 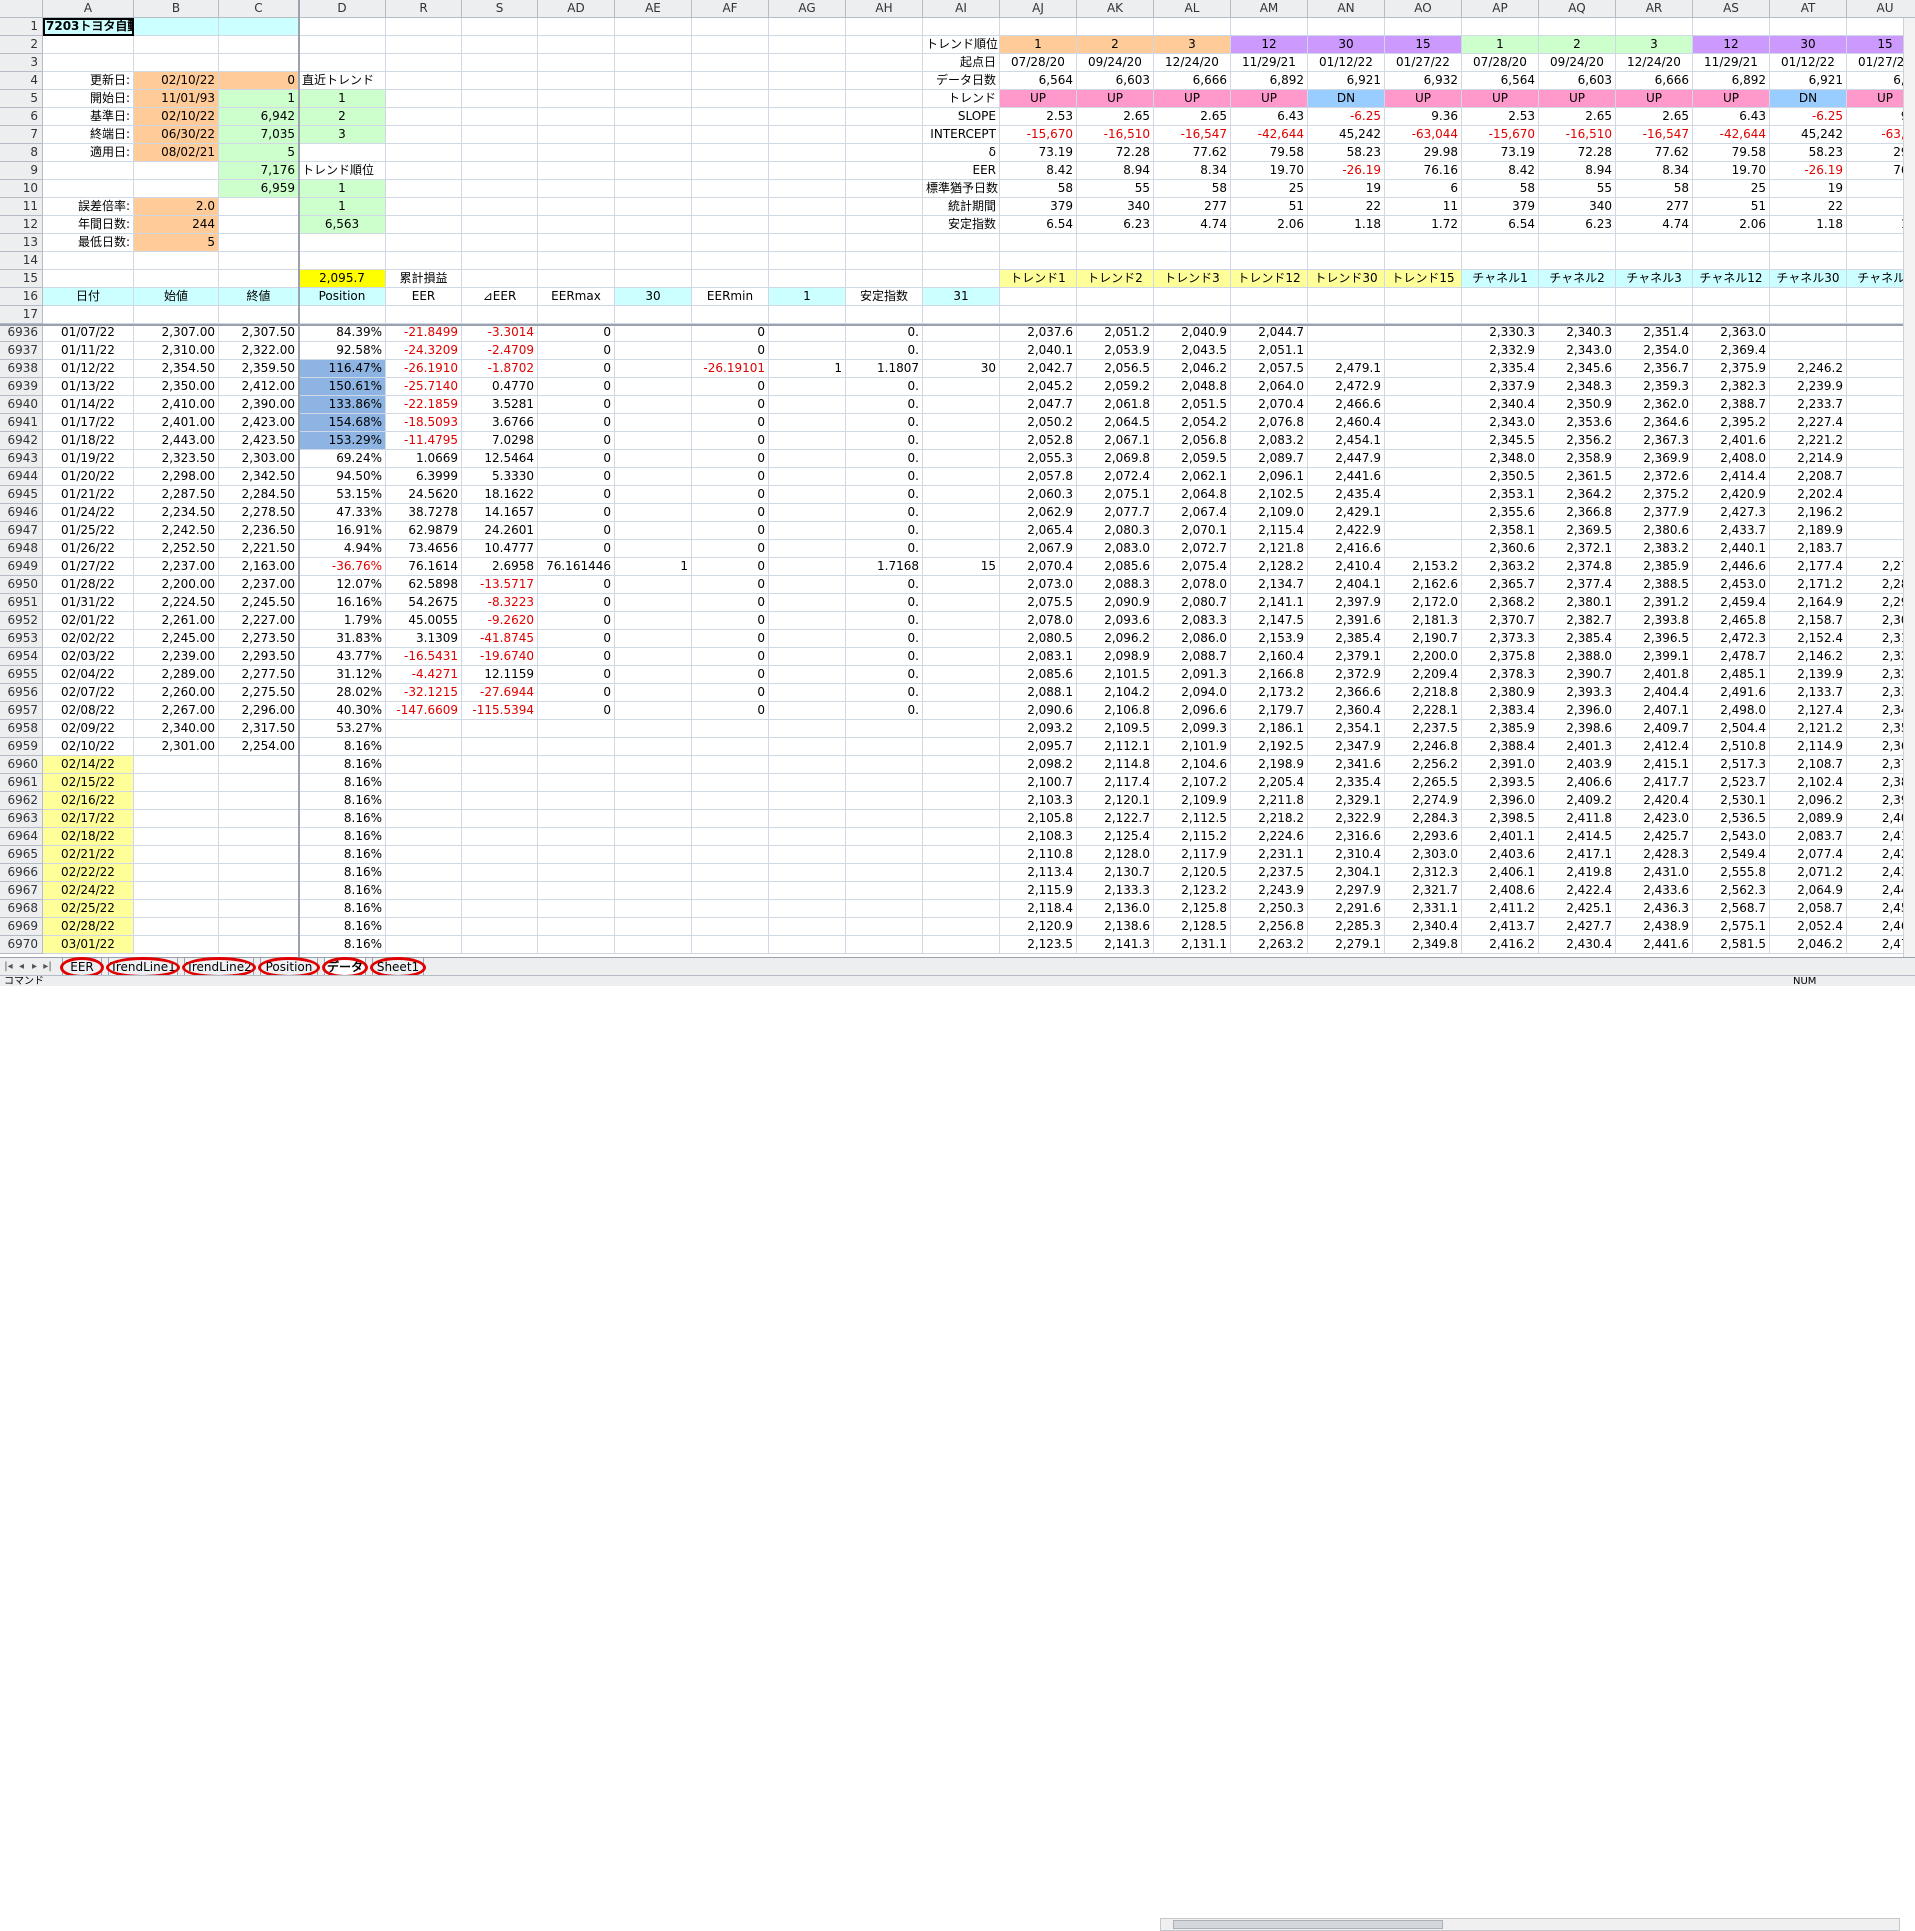 I want to click on cell-a: 01/18/22, so click(x=88, y=441).